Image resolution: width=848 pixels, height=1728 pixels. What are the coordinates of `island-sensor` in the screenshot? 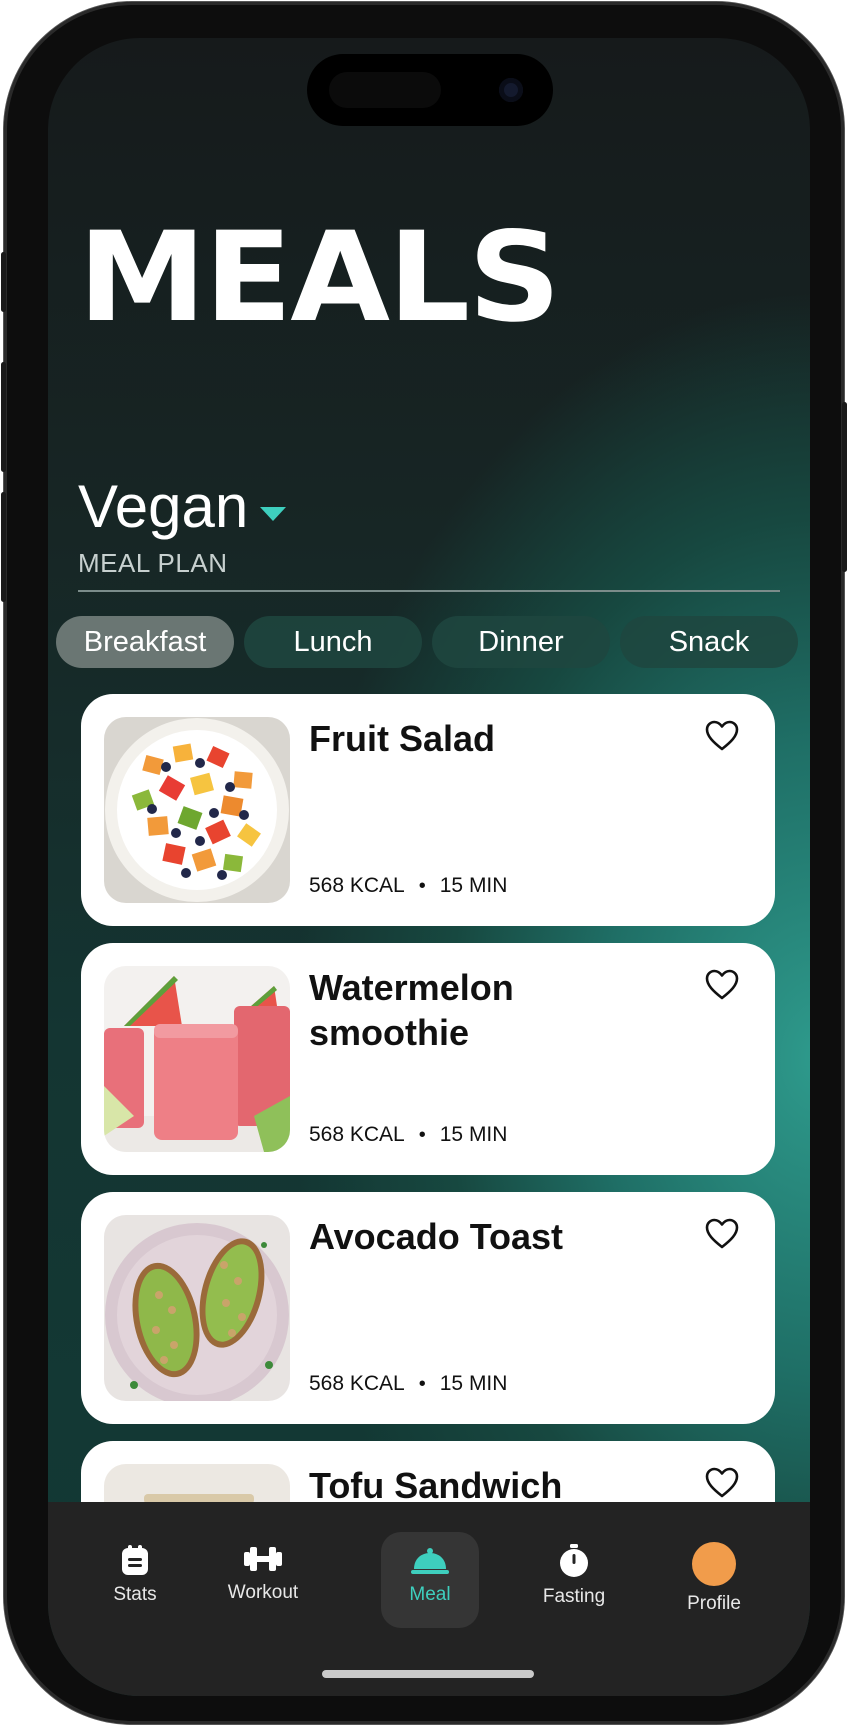 It's located at (385, 90).